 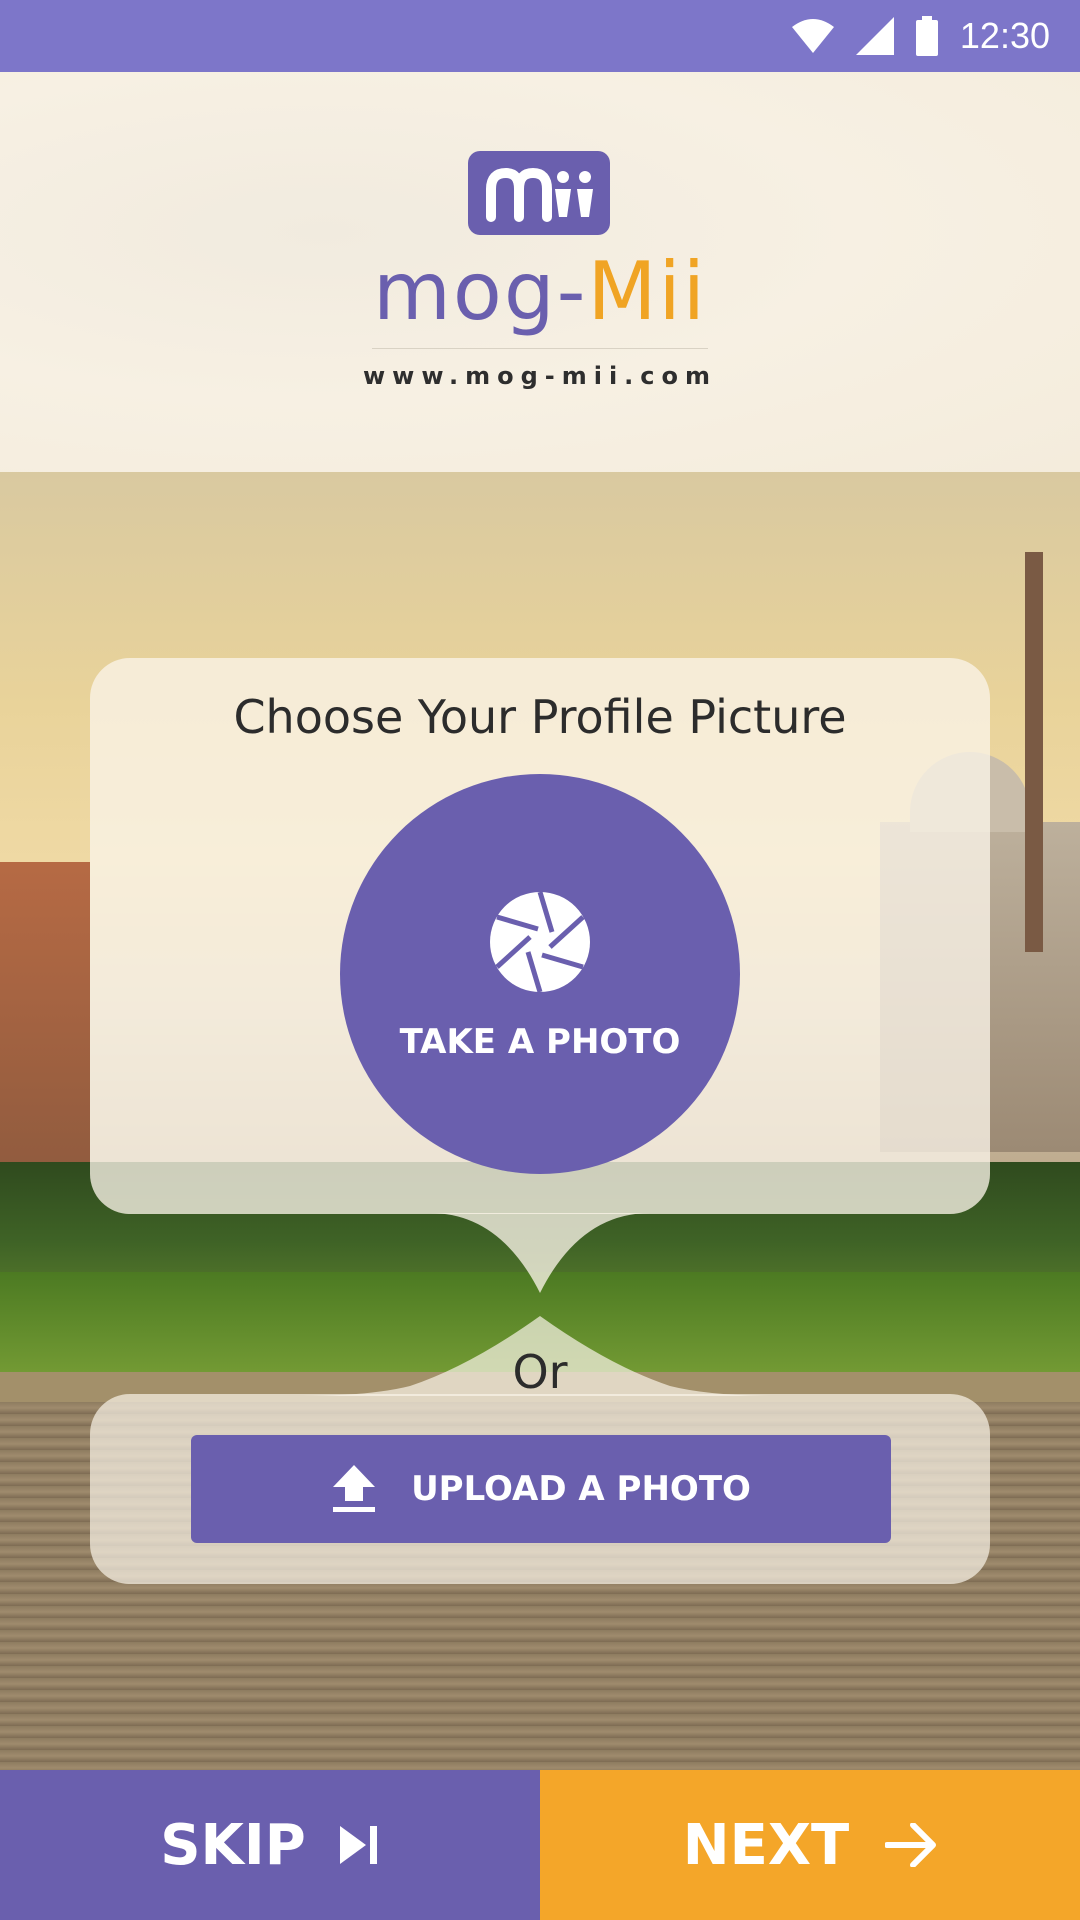 I want to click on arrow-right-icon, so click(x=911, y=1845).